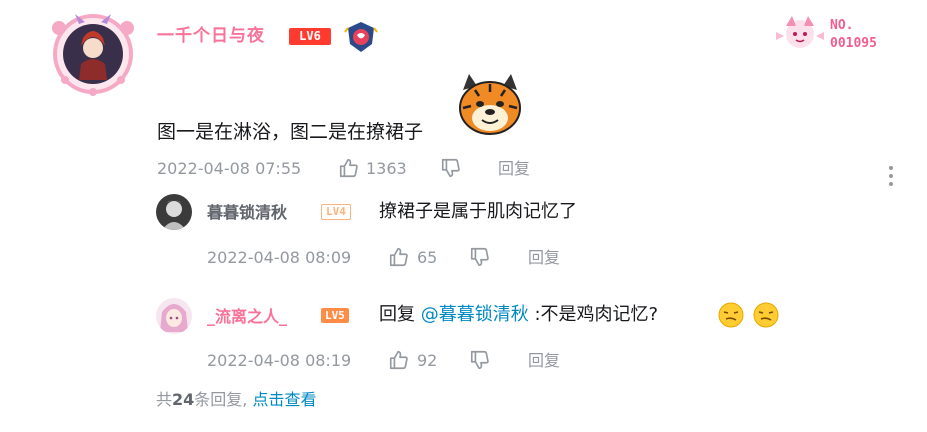  I want to click on view-all-replies-link: 点击查看, so click(284, 399).